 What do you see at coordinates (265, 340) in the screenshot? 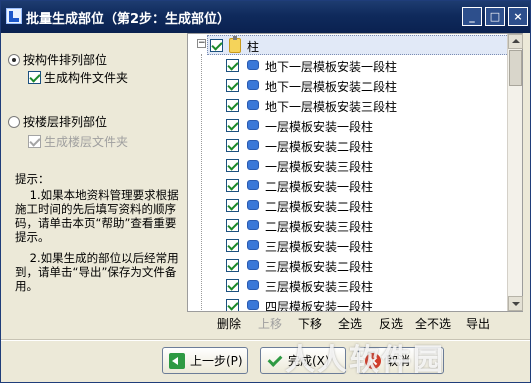
I see `footer-divider` at bounding box center [265, 340].